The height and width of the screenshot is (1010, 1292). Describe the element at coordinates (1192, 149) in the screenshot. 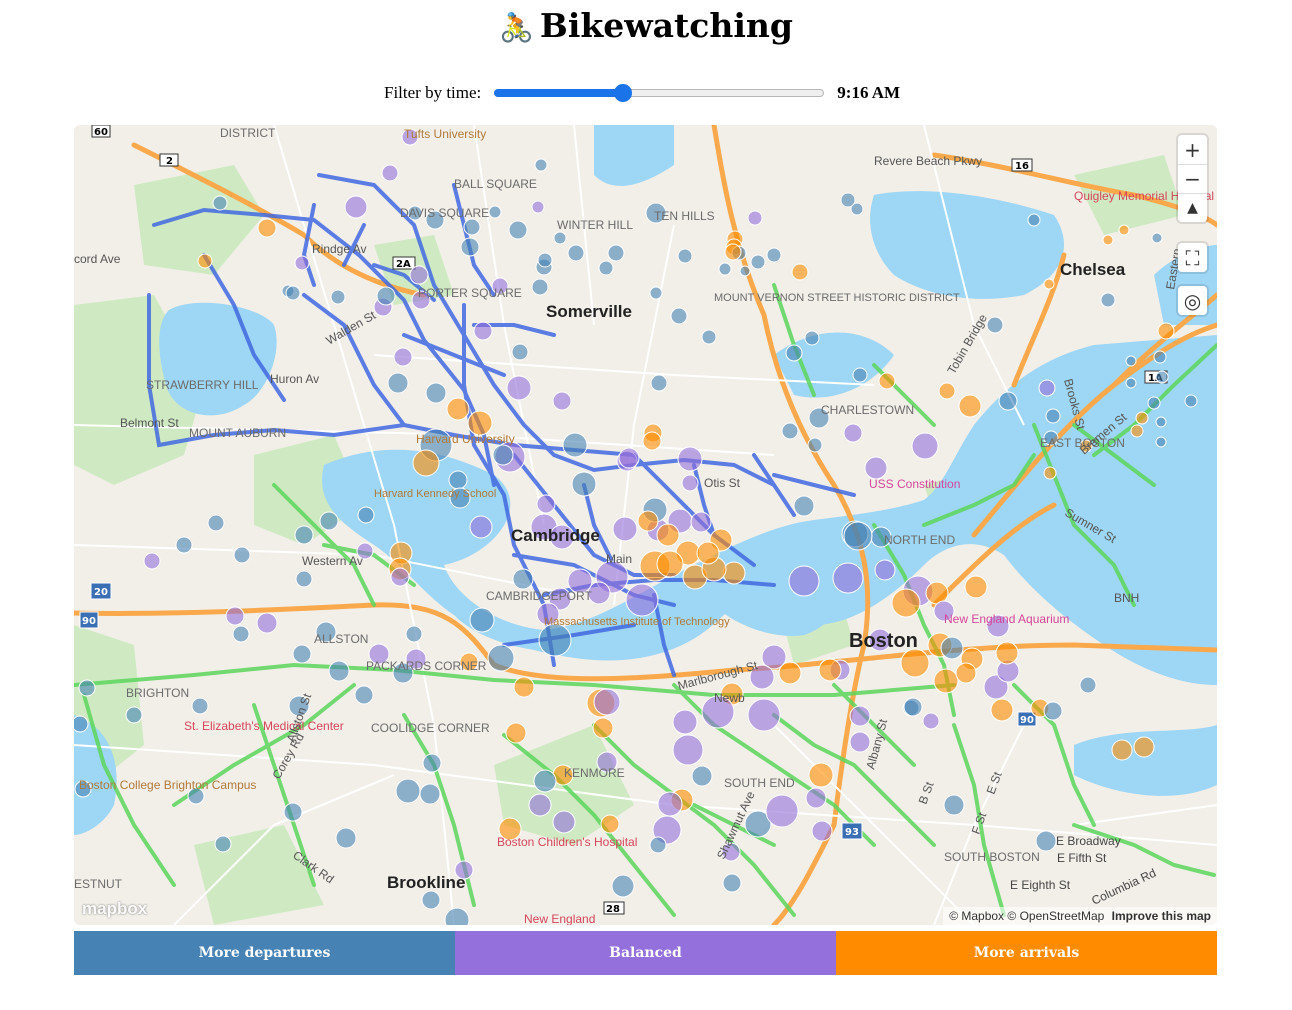

I see `zoom-in-button: +` at that location.